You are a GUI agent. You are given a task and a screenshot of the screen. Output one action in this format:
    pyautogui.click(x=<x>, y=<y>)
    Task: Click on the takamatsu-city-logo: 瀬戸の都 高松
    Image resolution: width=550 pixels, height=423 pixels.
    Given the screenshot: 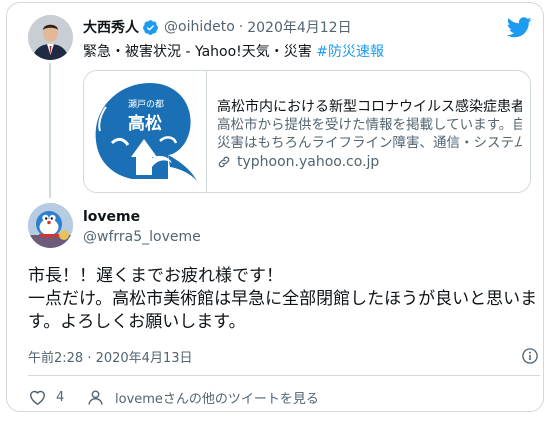 What is the action you would take?
    pyautogui.click(x=146, y=132)
    